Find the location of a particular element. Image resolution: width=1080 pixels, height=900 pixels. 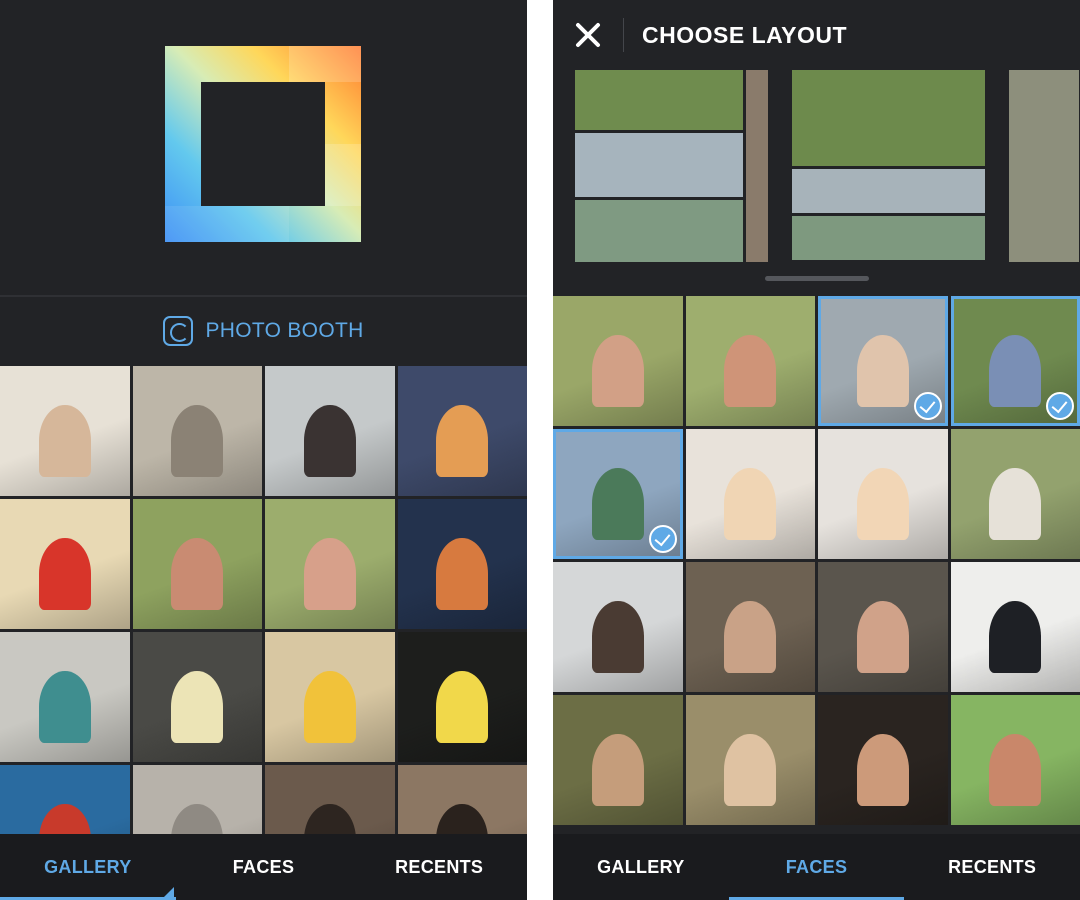

sunset-photo is located at coordinates (462, 431).